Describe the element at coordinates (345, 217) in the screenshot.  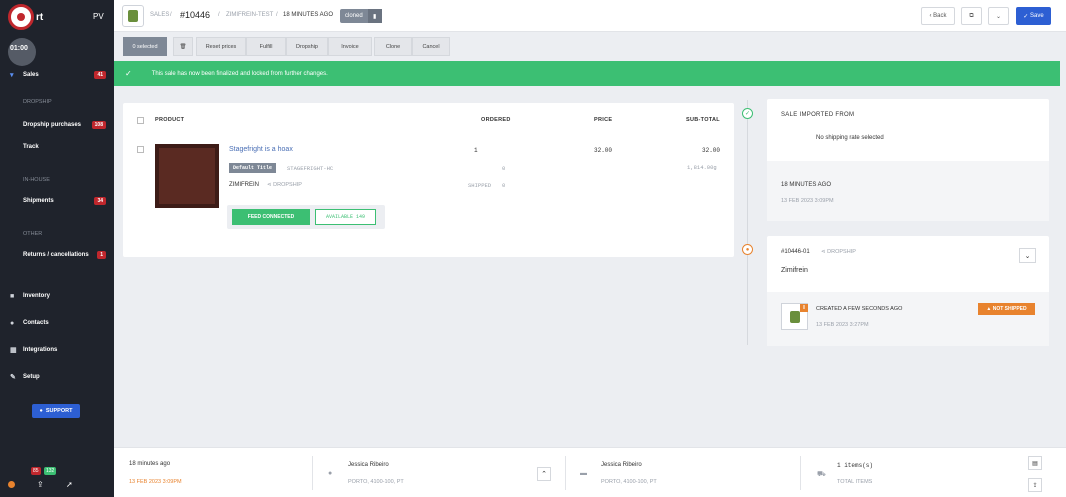
I see `available-badge: AVAILABLE 149` at that location.